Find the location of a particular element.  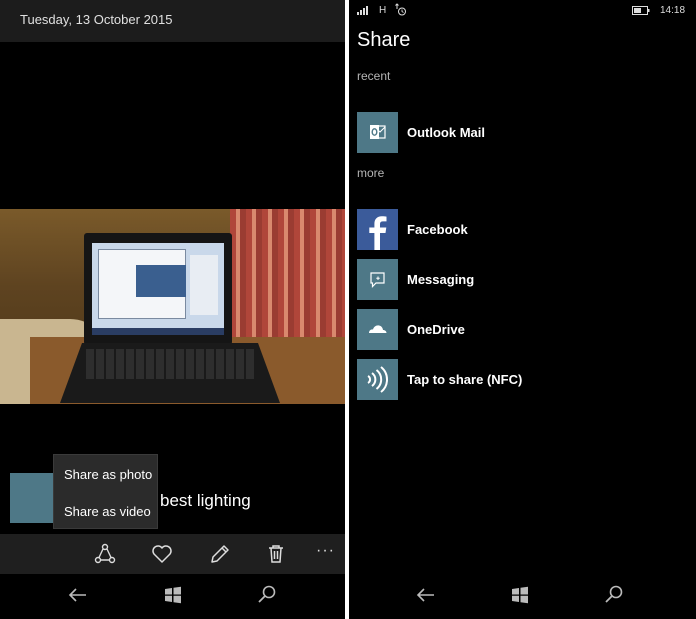

heart-icon is located at coordinates (162, 554).